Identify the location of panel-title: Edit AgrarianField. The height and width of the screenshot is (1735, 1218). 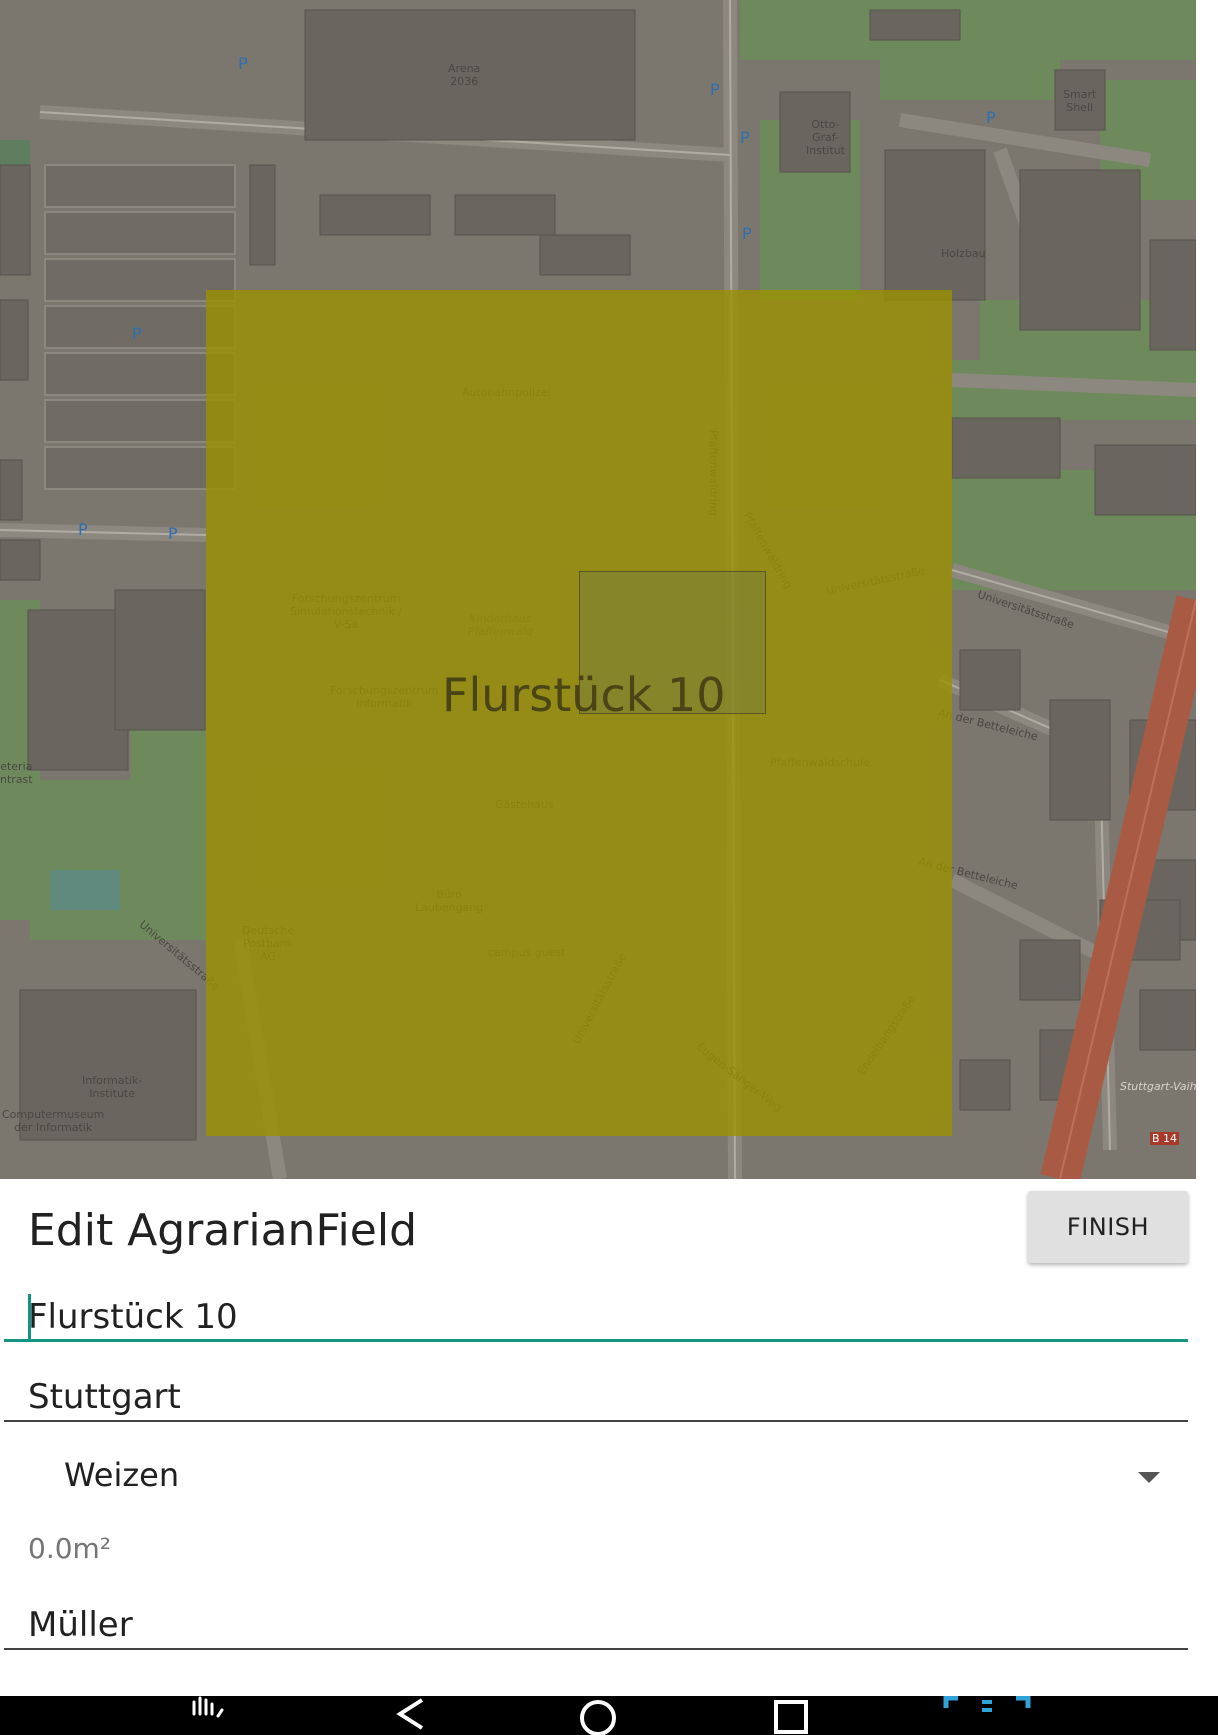
(222, 1230).